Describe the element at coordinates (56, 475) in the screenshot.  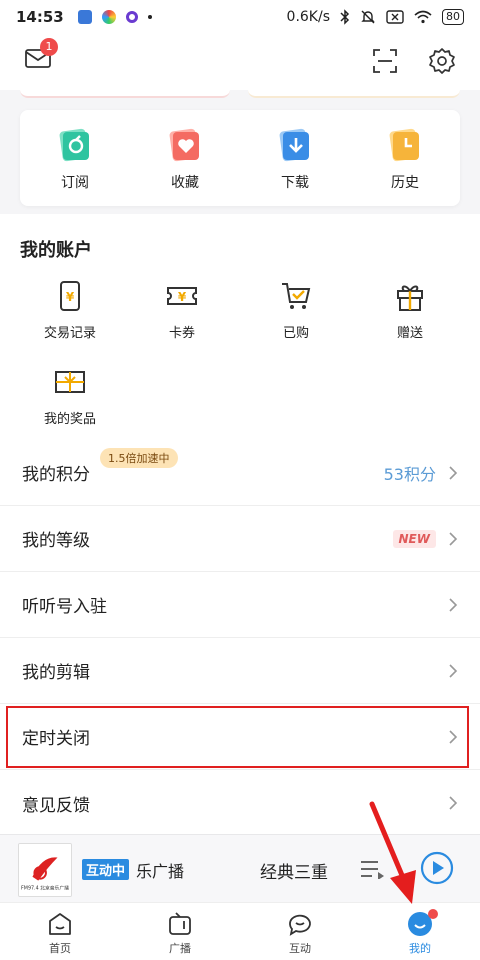
I see `points-label: 我的积分` at that location.